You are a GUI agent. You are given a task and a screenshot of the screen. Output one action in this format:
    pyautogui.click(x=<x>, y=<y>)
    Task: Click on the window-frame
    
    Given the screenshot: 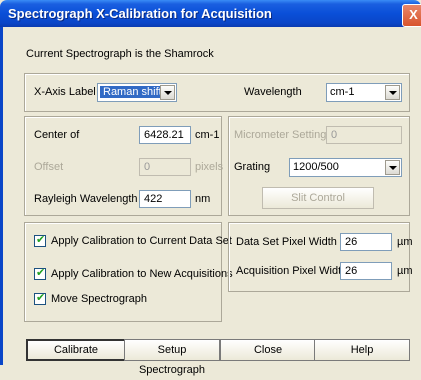 What is the action you would take?
    pyautogui.click(x=1, y=196)
    